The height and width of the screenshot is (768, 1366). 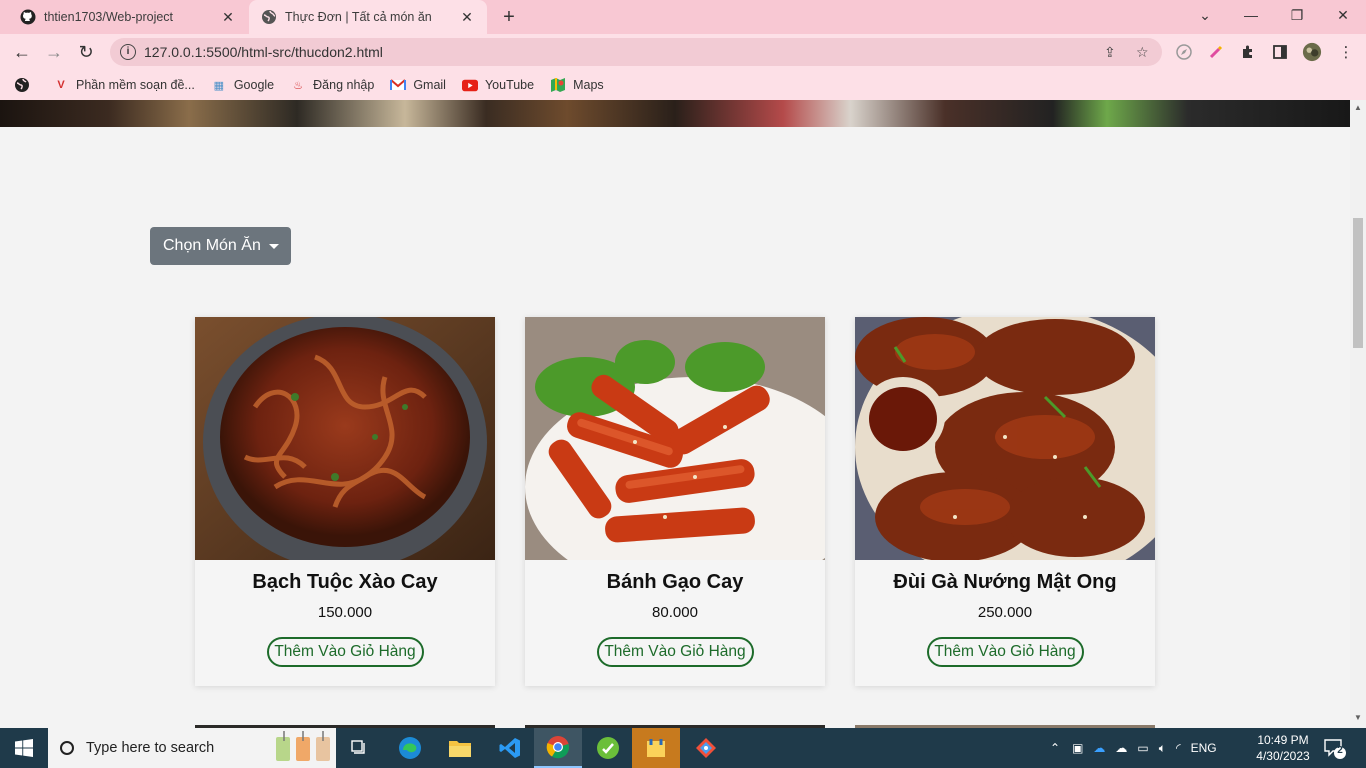 What do you see at coordinates (345, 582) in the screenshot?
I see `product-name: Bạch Tuộc Xào Cay` at bounding box center [345, 582].